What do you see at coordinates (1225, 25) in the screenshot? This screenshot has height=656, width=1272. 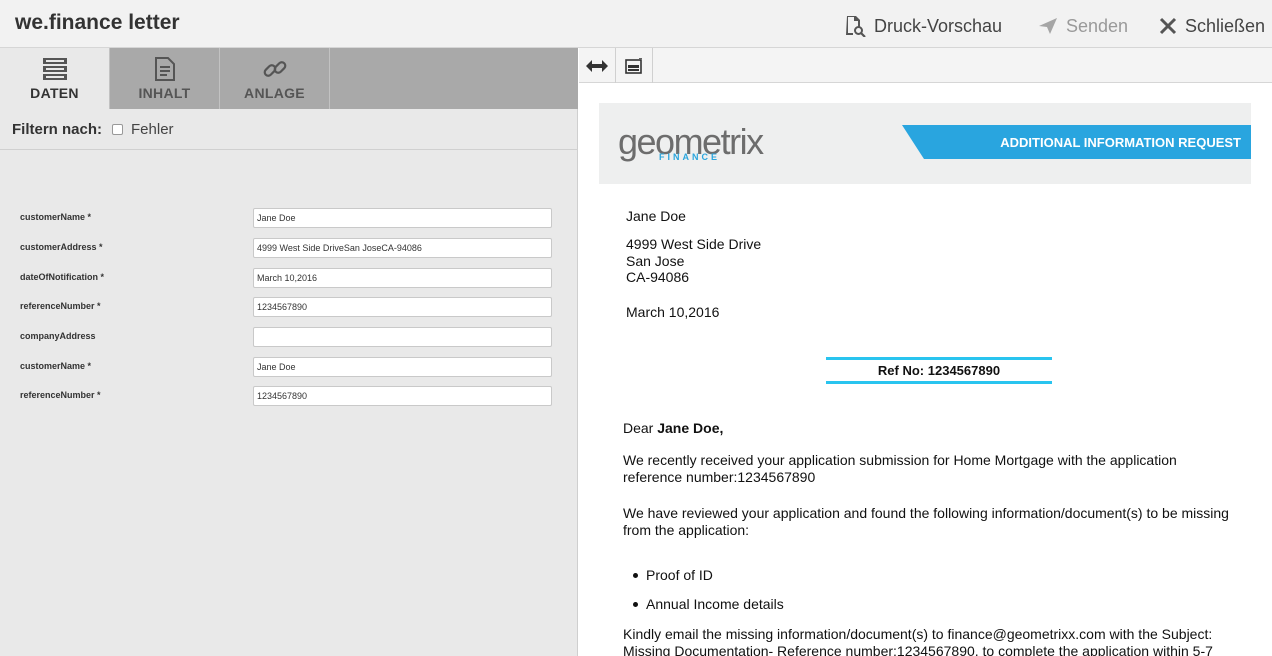 I see `close-label: Schließen` at bounding box center [1225, 25].